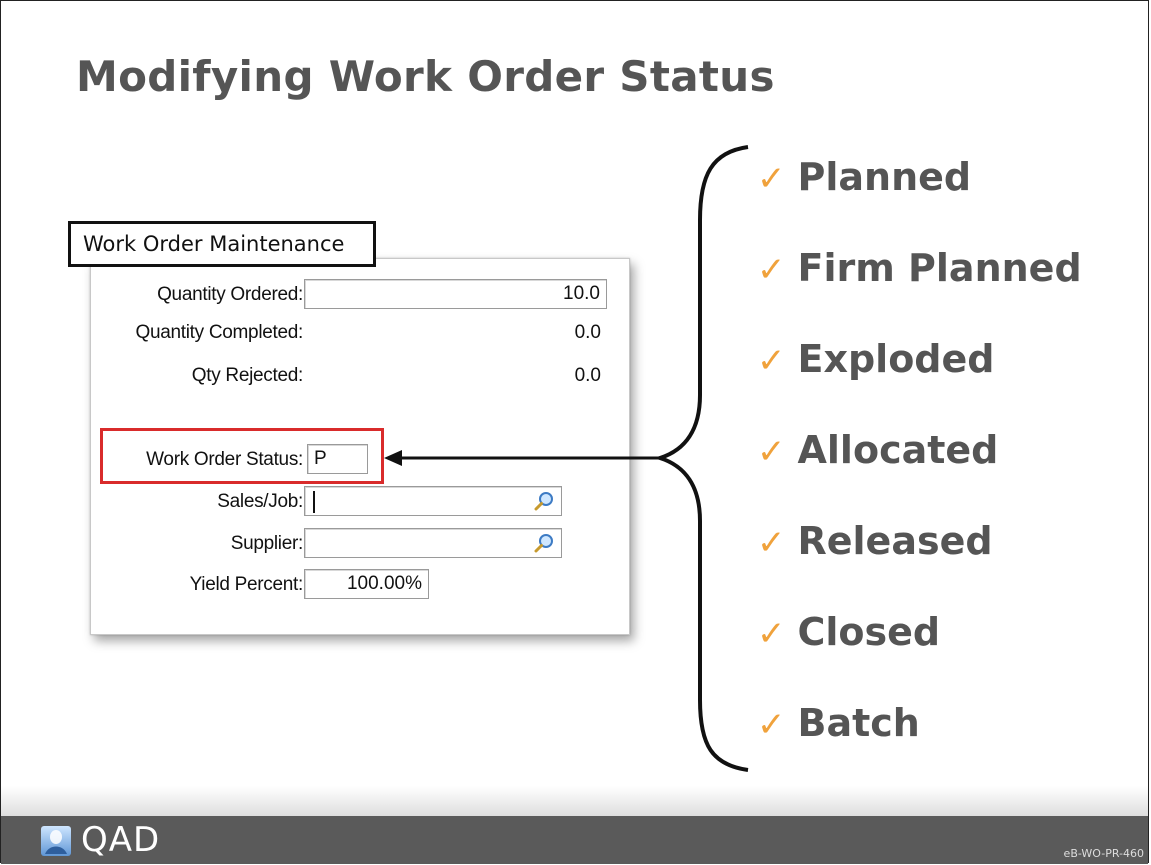 The image size is (1151, 865). I want to click on slide-code: eB-WO-PR-460, so click(1103, 853).